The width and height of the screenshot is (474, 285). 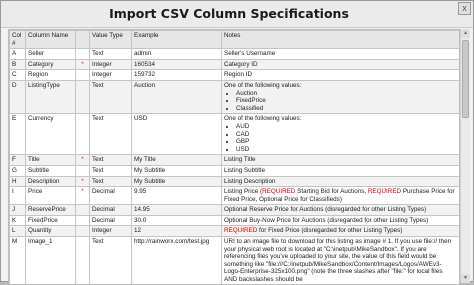 I want to click on vertical-scrollbar: ▲ ▼, so click(x=465, y=156).